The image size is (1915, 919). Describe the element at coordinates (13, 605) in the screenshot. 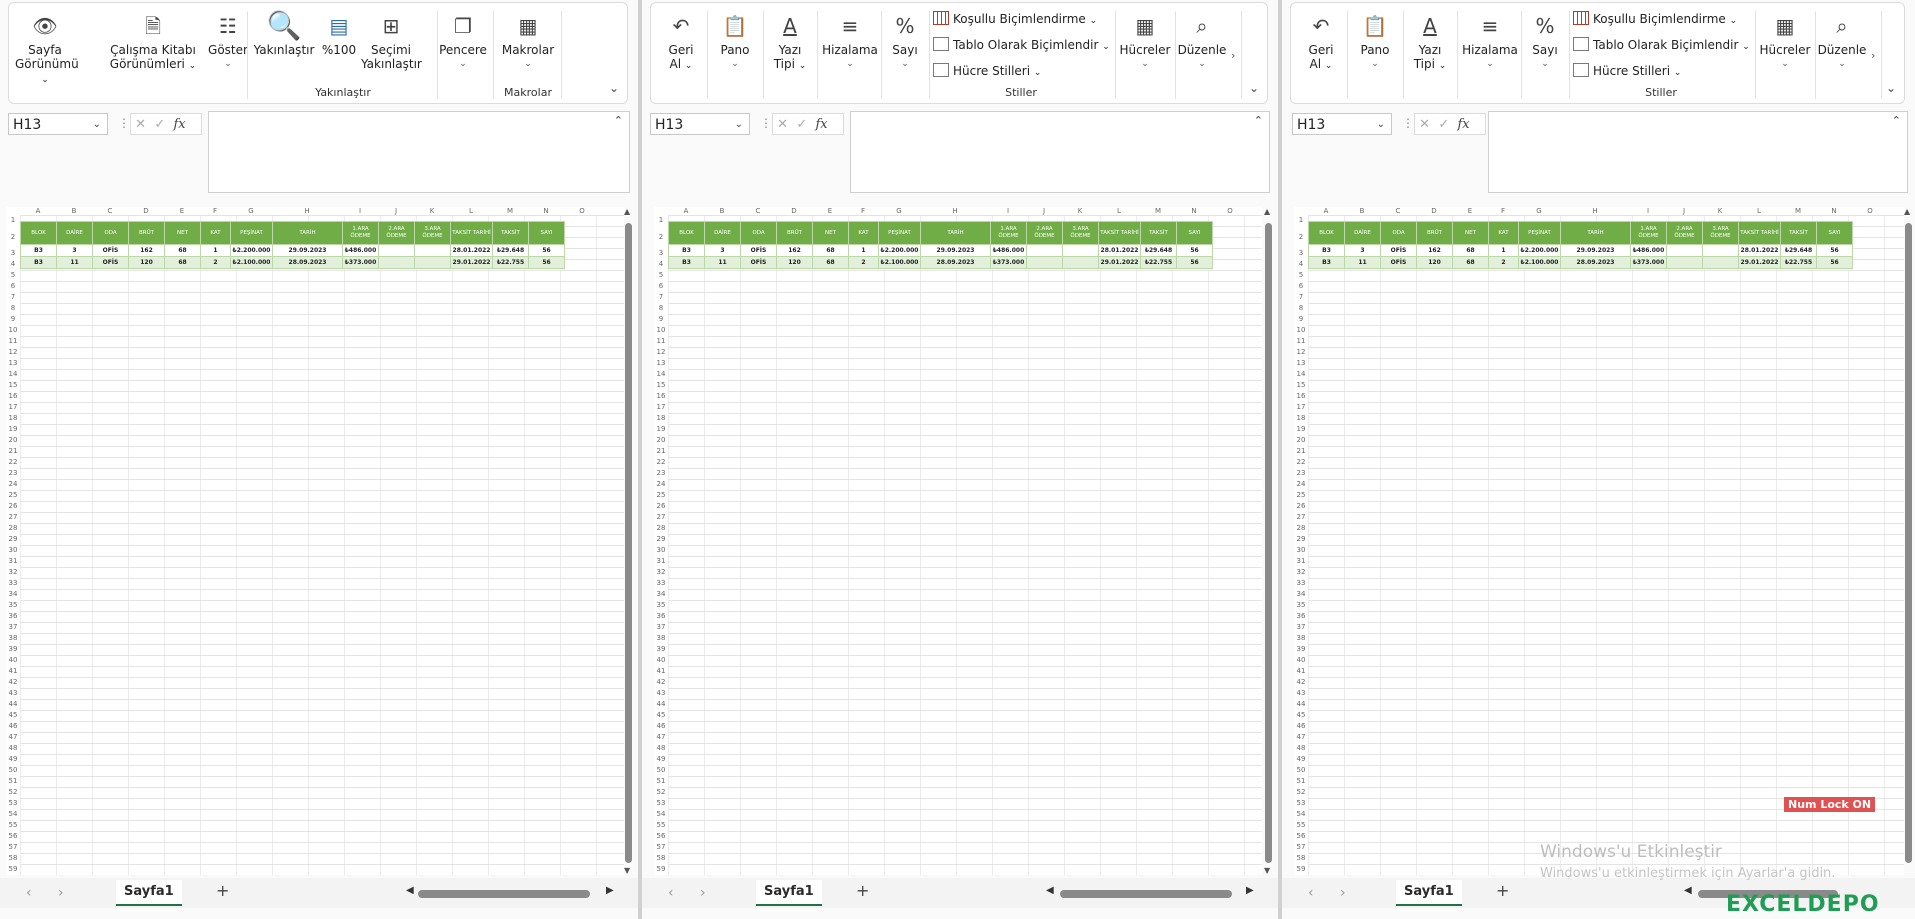

I see `row-header: 35` at that location.